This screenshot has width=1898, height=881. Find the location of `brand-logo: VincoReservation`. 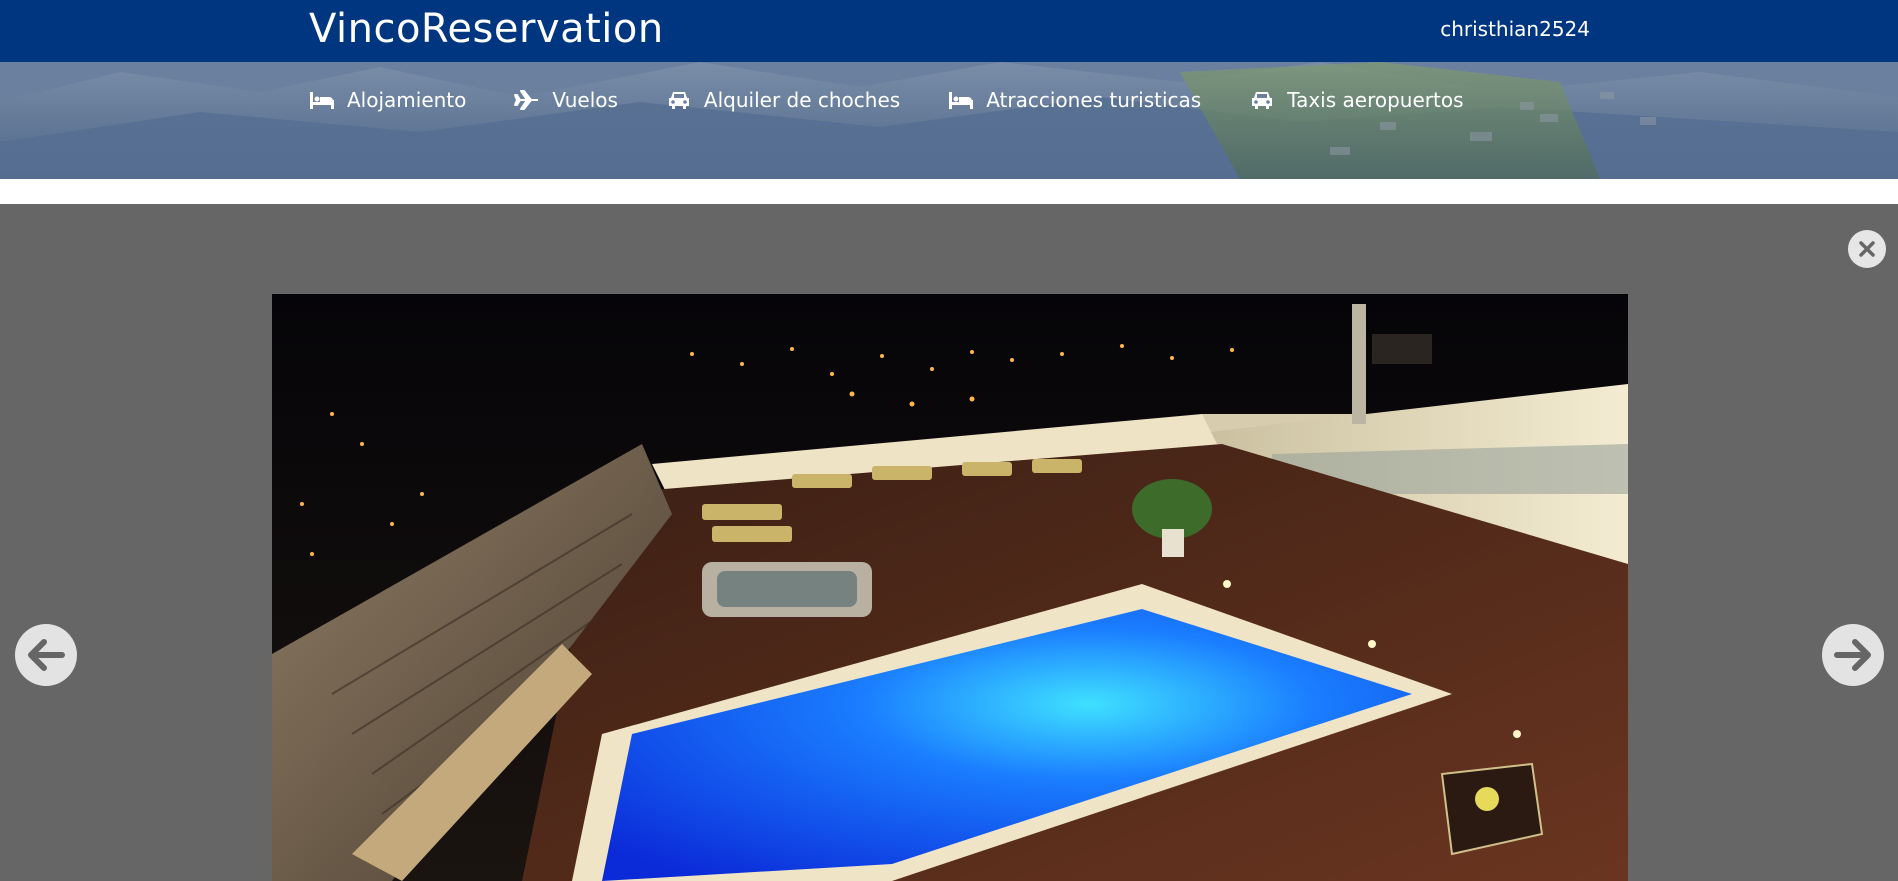

brand-logo: VincoReservation is located at coordinates (486, 29).